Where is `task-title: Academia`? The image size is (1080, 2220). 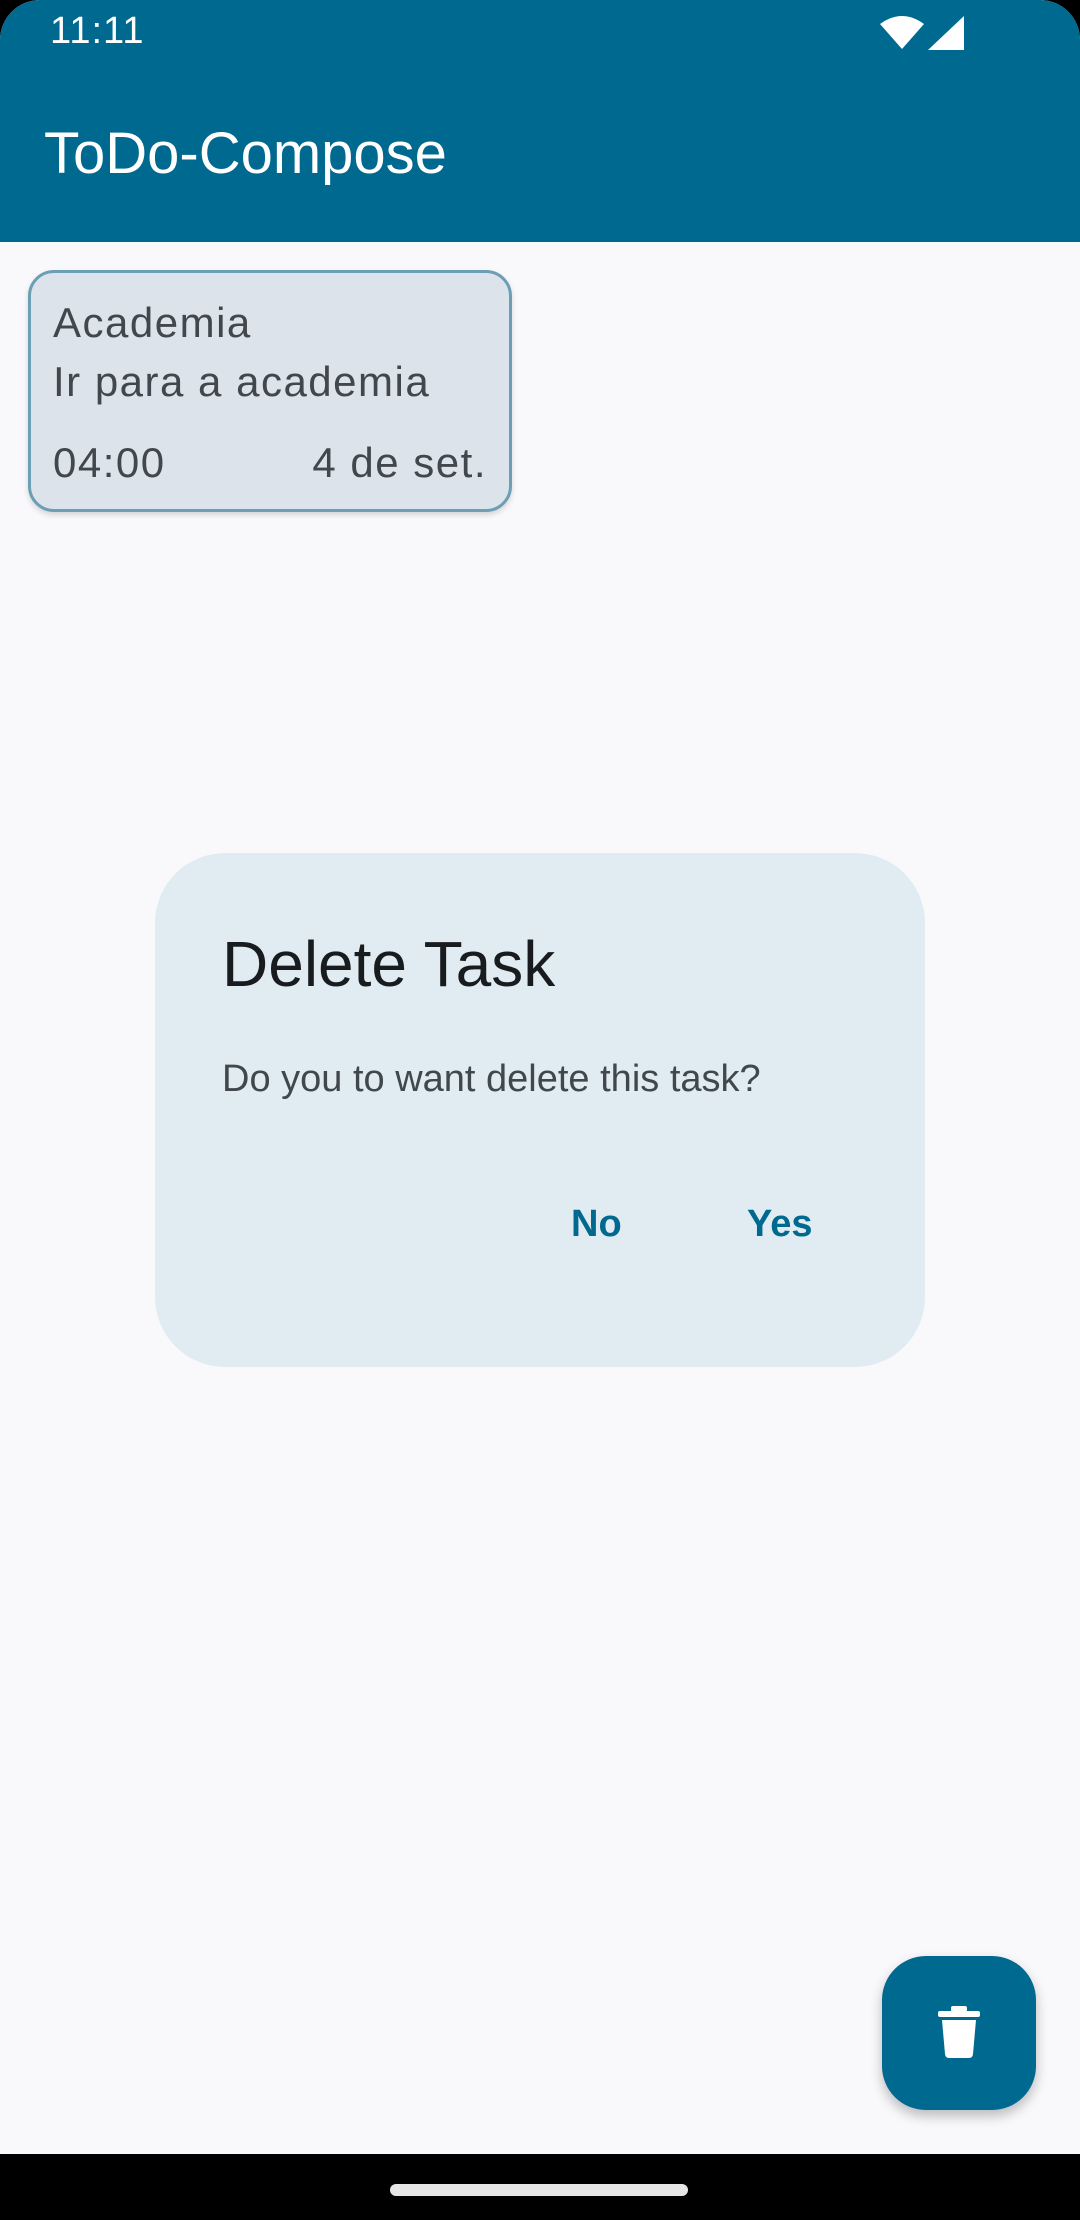 task-title: Academia is located at coordinates (152, 322).